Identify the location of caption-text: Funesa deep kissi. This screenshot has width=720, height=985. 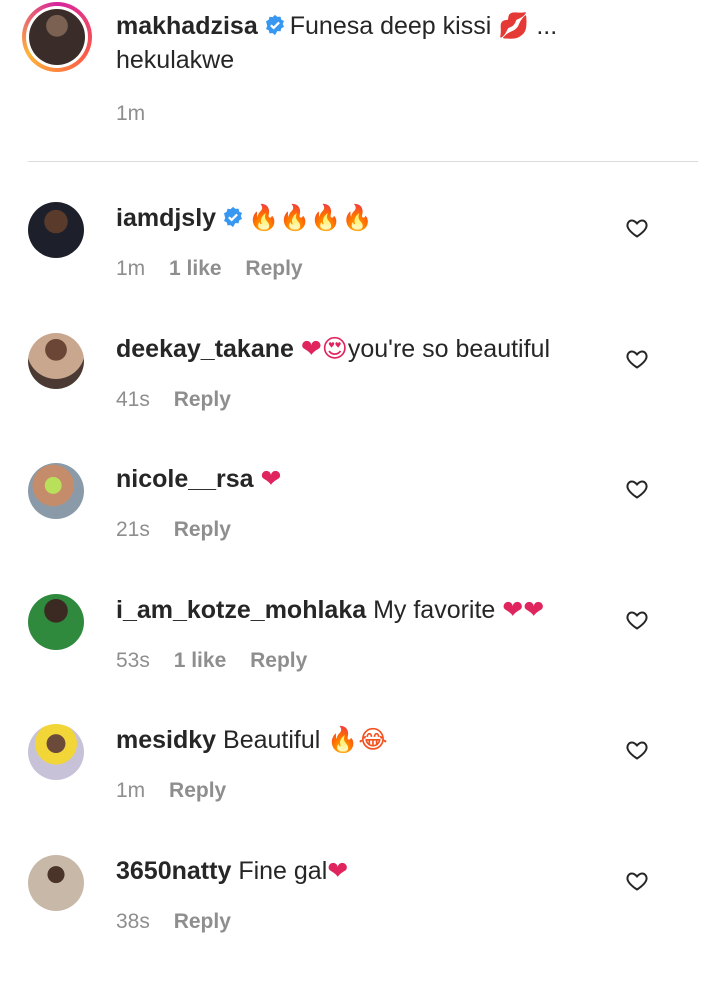
(390, 26).